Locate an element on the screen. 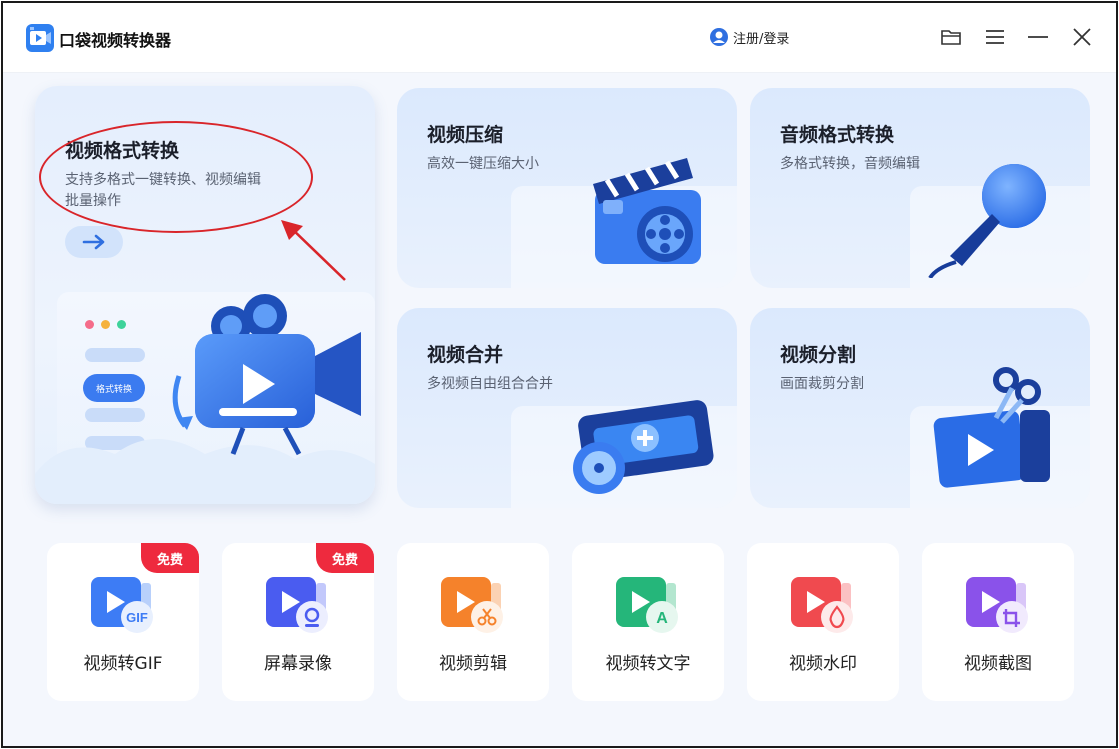 The image size is (1119, 749). card-subtitle: 高效一键压缩大小 is located at coordinates (483, 164).